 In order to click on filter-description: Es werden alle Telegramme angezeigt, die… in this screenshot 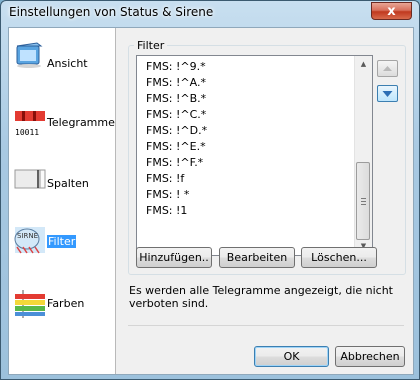, I will do `click(261, 297)`.